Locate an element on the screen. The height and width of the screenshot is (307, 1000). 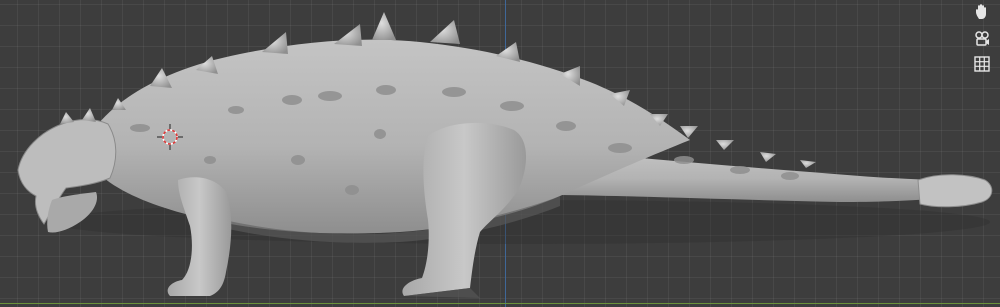
hand-pan-icon is located at coordinates (982, 12).